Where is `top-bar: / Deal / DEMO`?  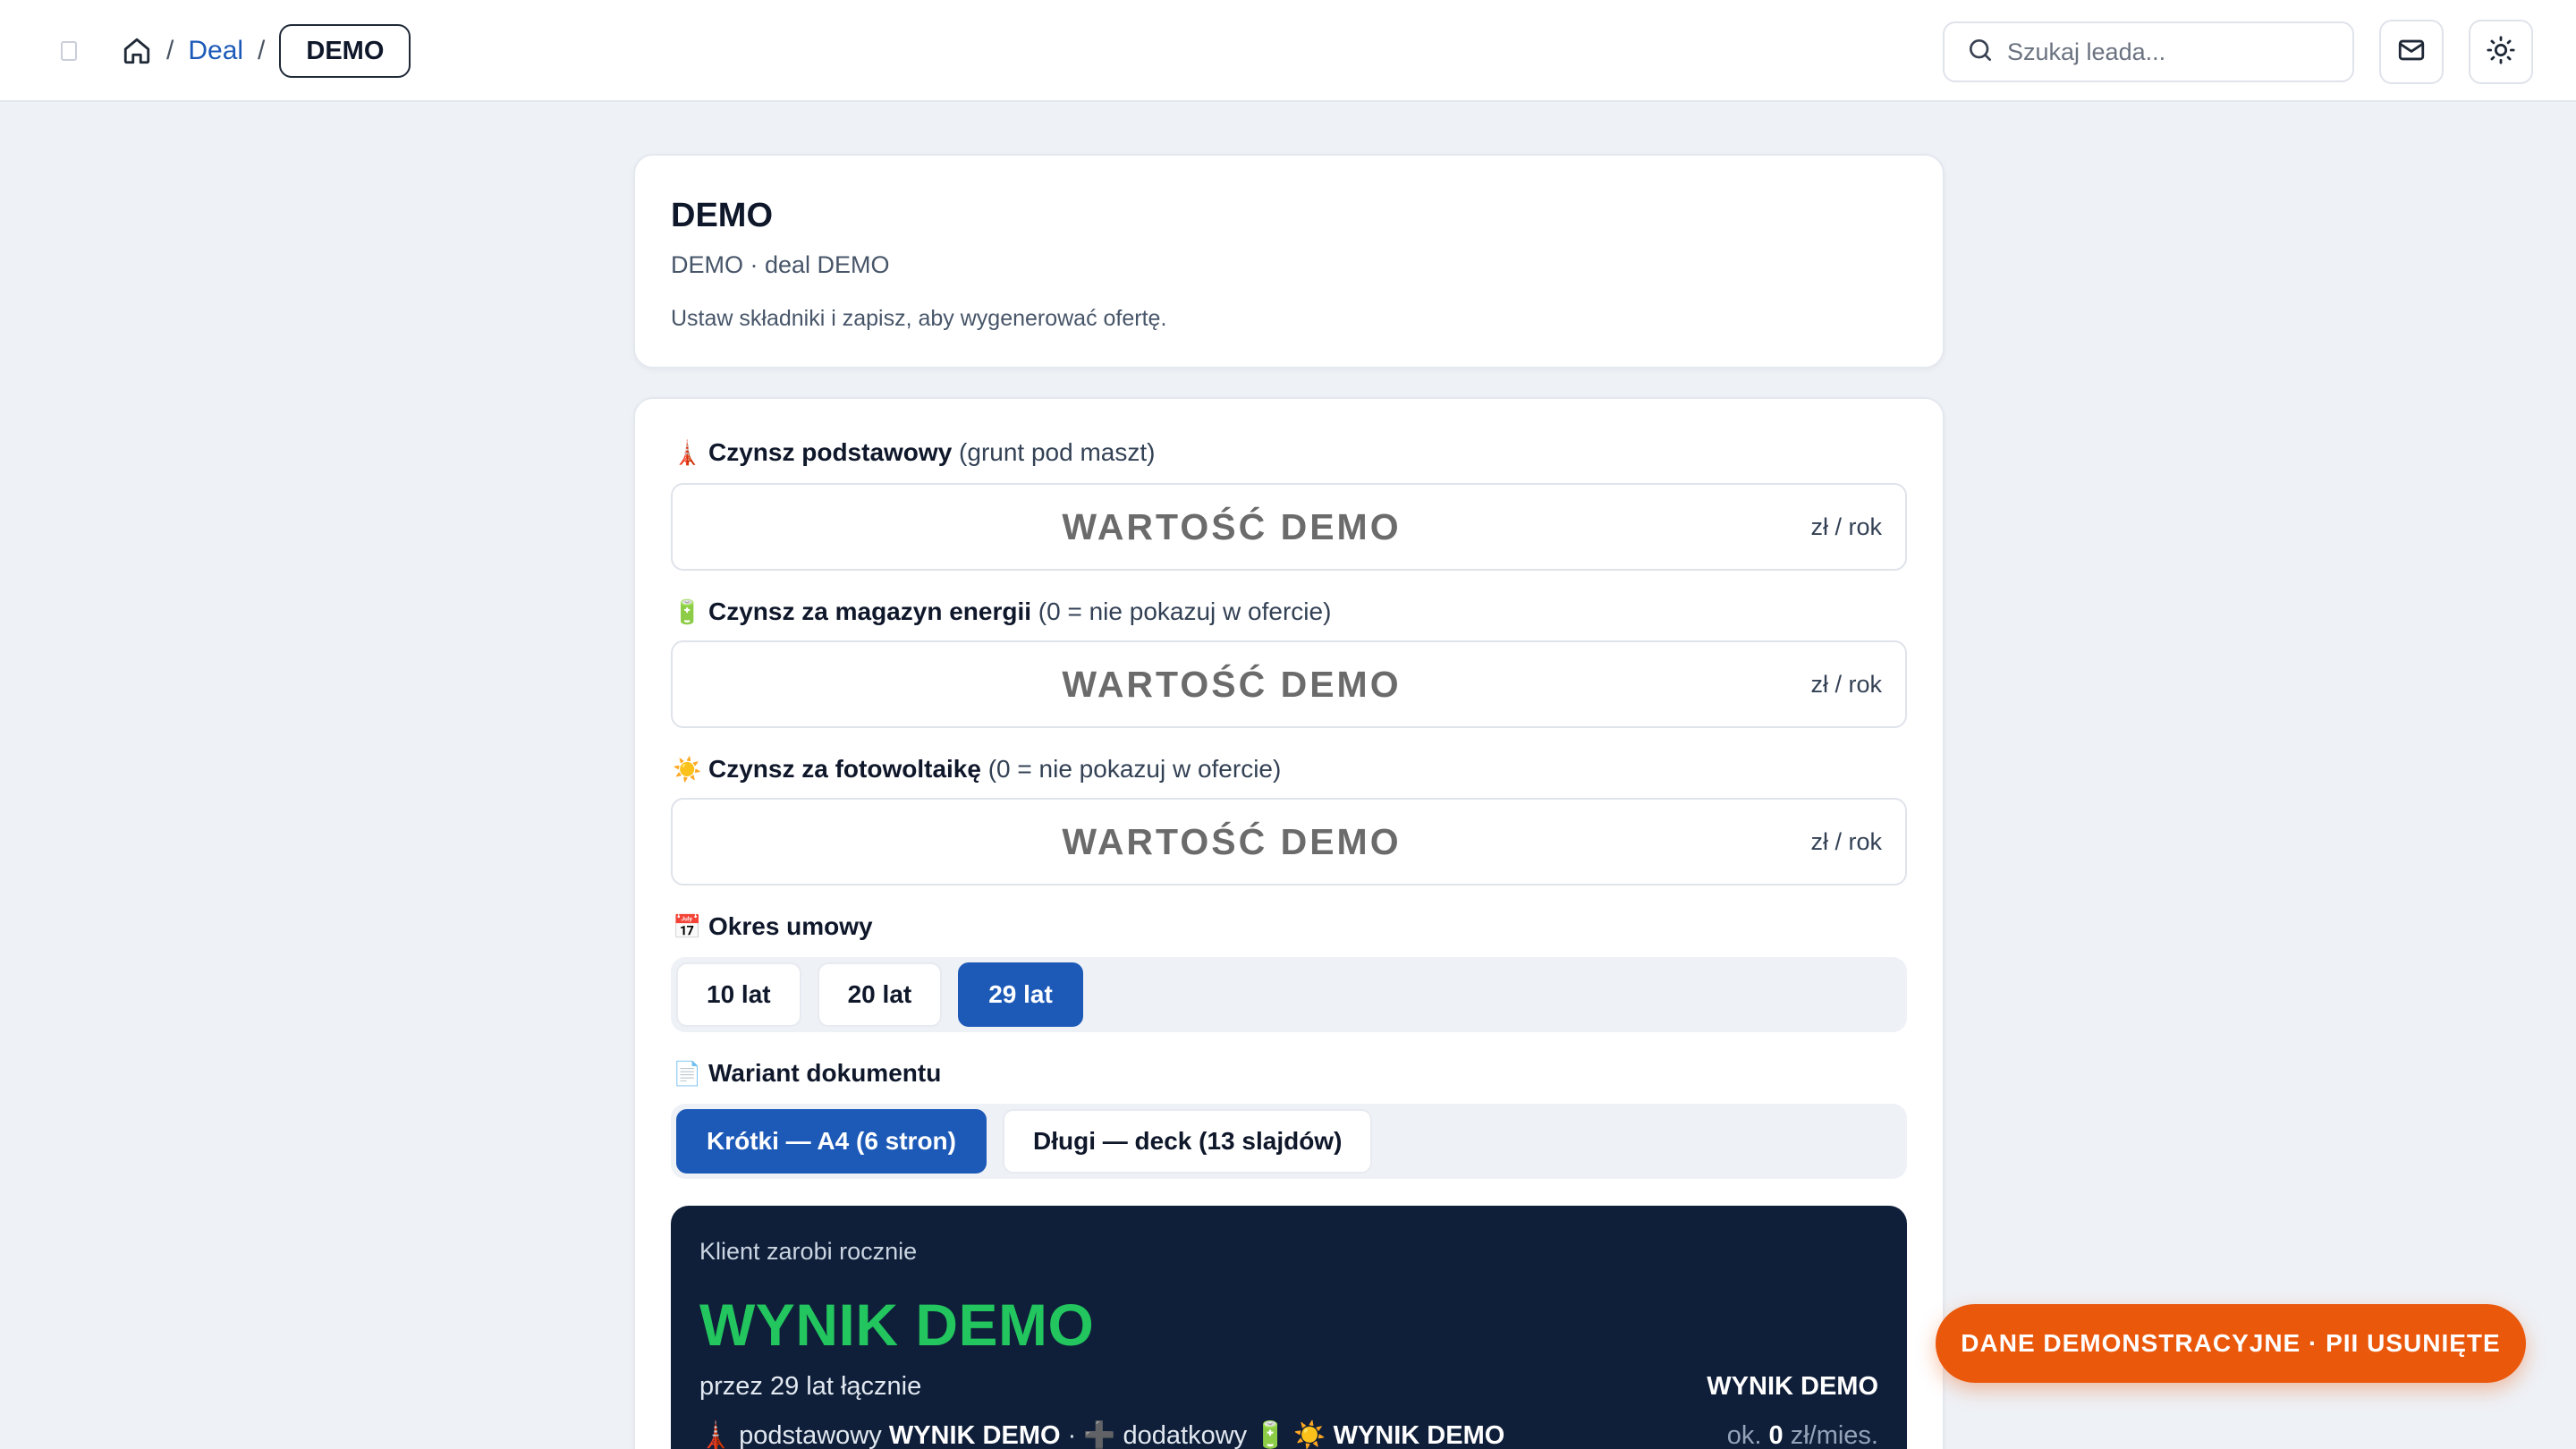 top-bar: / Deal / DEMO is located at coordinates (1288, 51).